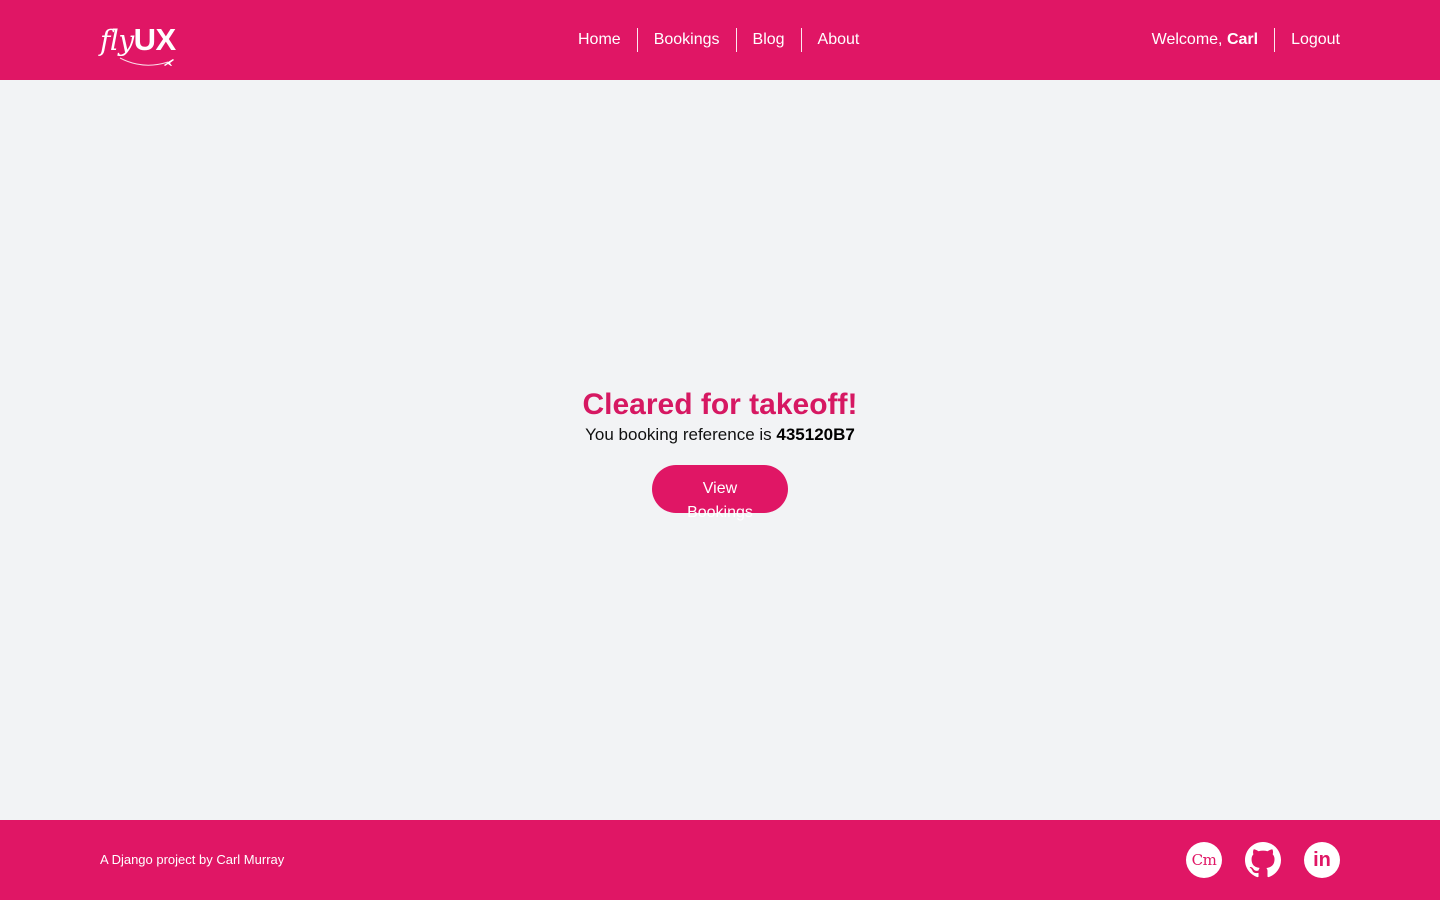  Describe the element at coordinates (1205, 39) in the screenshot. I see `welcome-message: Welcome, Carl` at that location.